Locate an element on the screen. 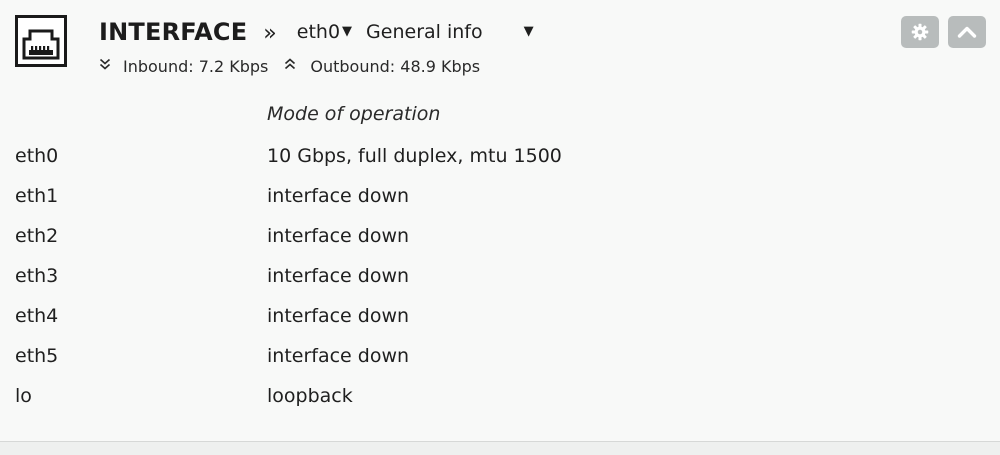  settings-button is located at coordinates (920, 32).